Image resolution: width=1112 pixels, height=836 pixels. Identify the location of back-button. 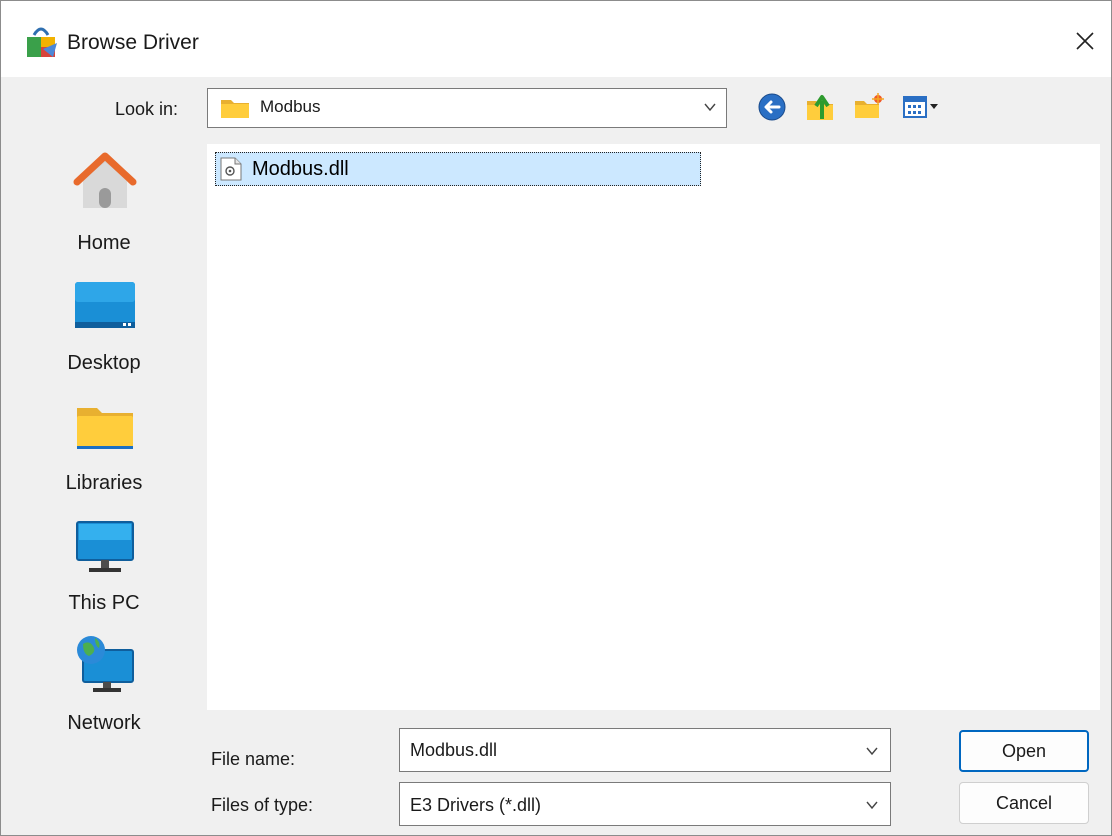
(772, 107).